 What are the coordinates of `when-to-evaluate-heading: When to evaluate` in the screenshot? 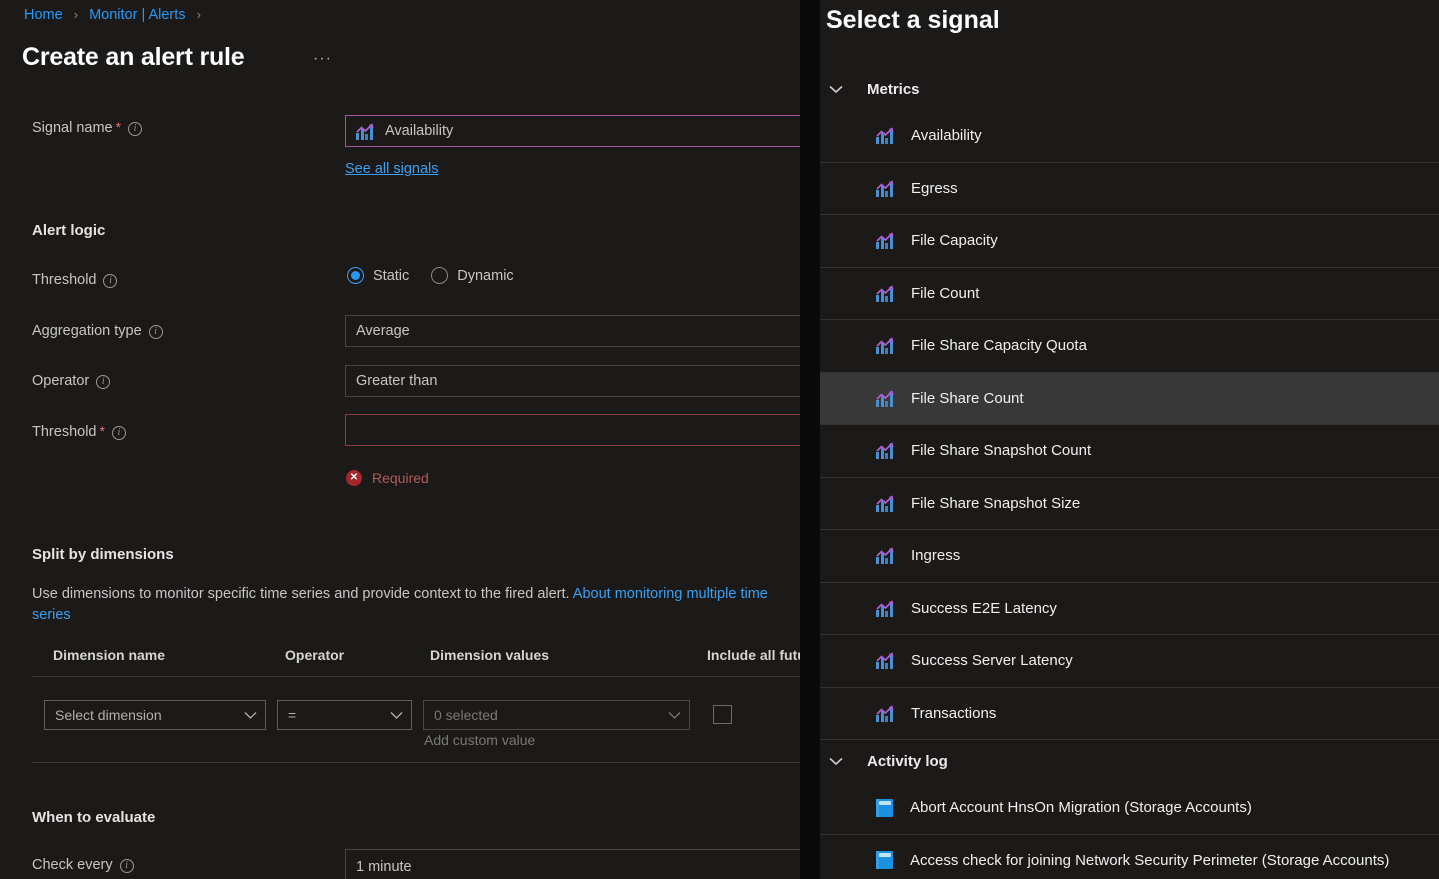 It's located at (94, 817).